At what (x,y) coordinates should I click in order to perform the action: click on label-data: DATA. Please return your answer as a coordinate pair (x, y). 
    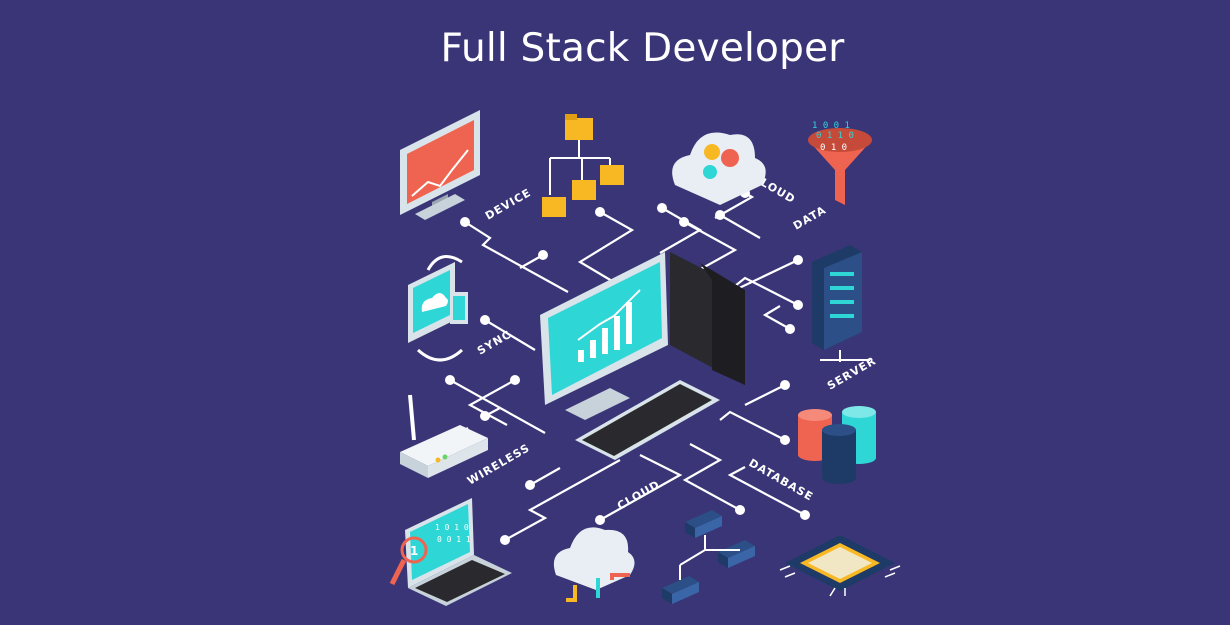
    Looking at the image, I should click on (810, 217).